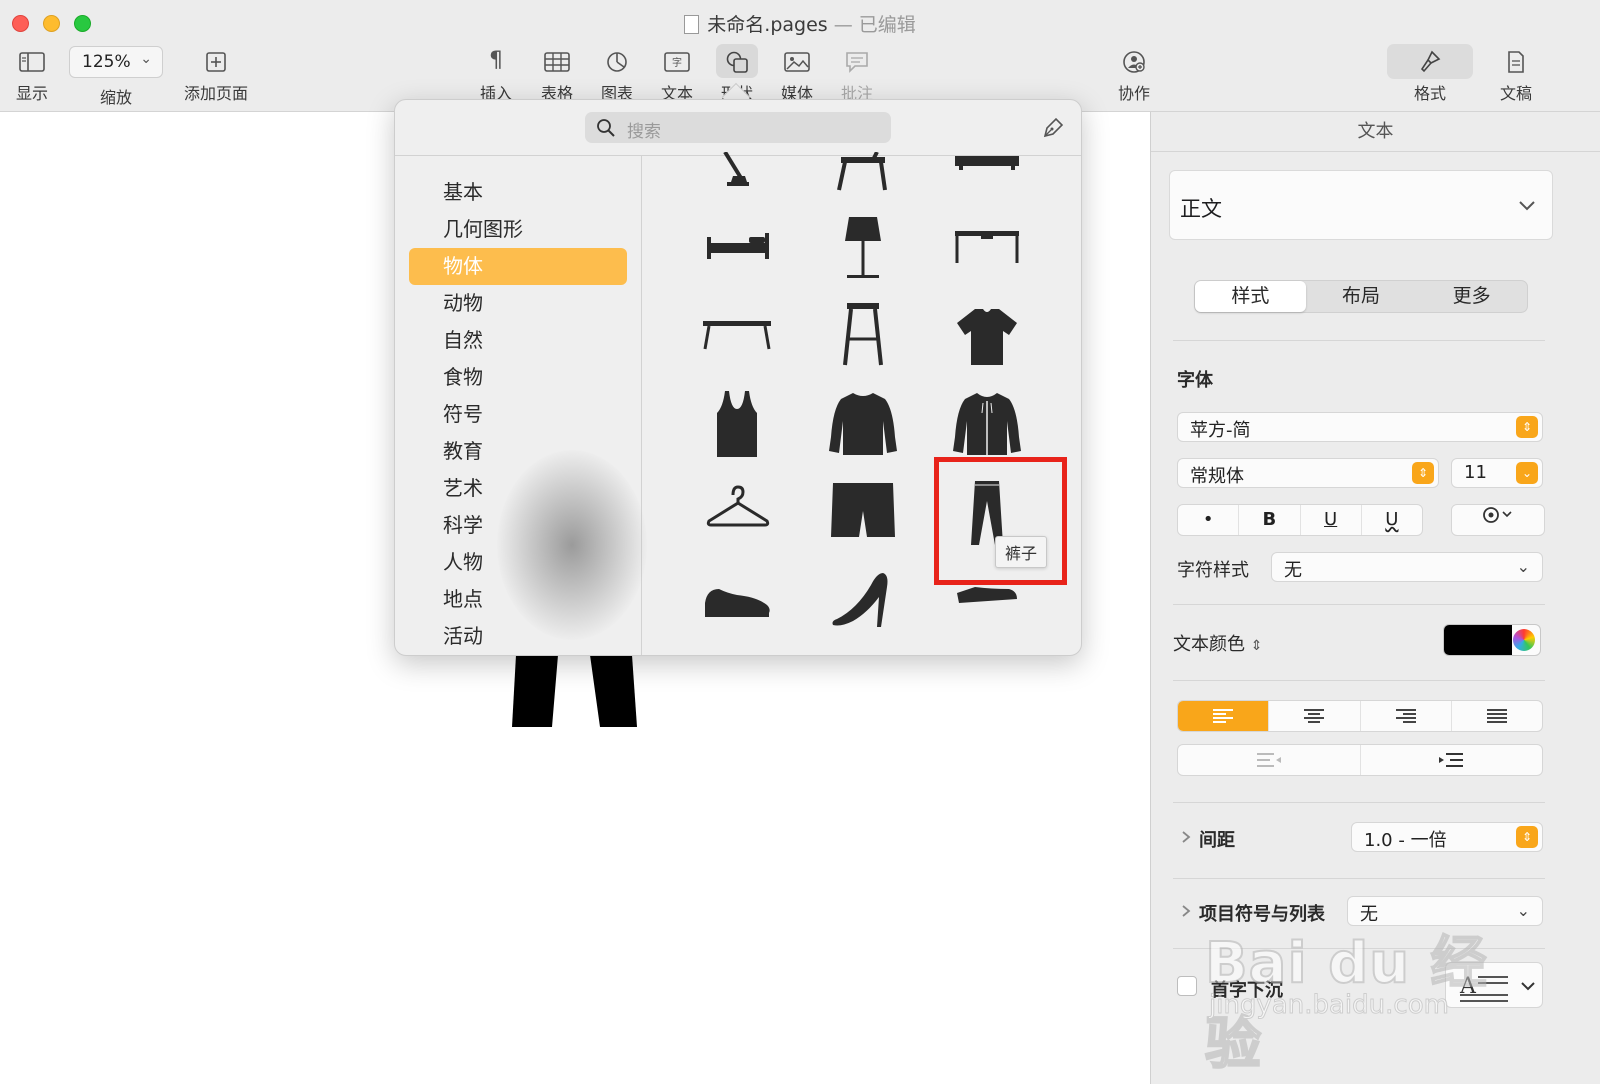  Describe the element at coordinates (1361, 205) in the screenshot. I see `paragraph-style-select: 正文` at that location.